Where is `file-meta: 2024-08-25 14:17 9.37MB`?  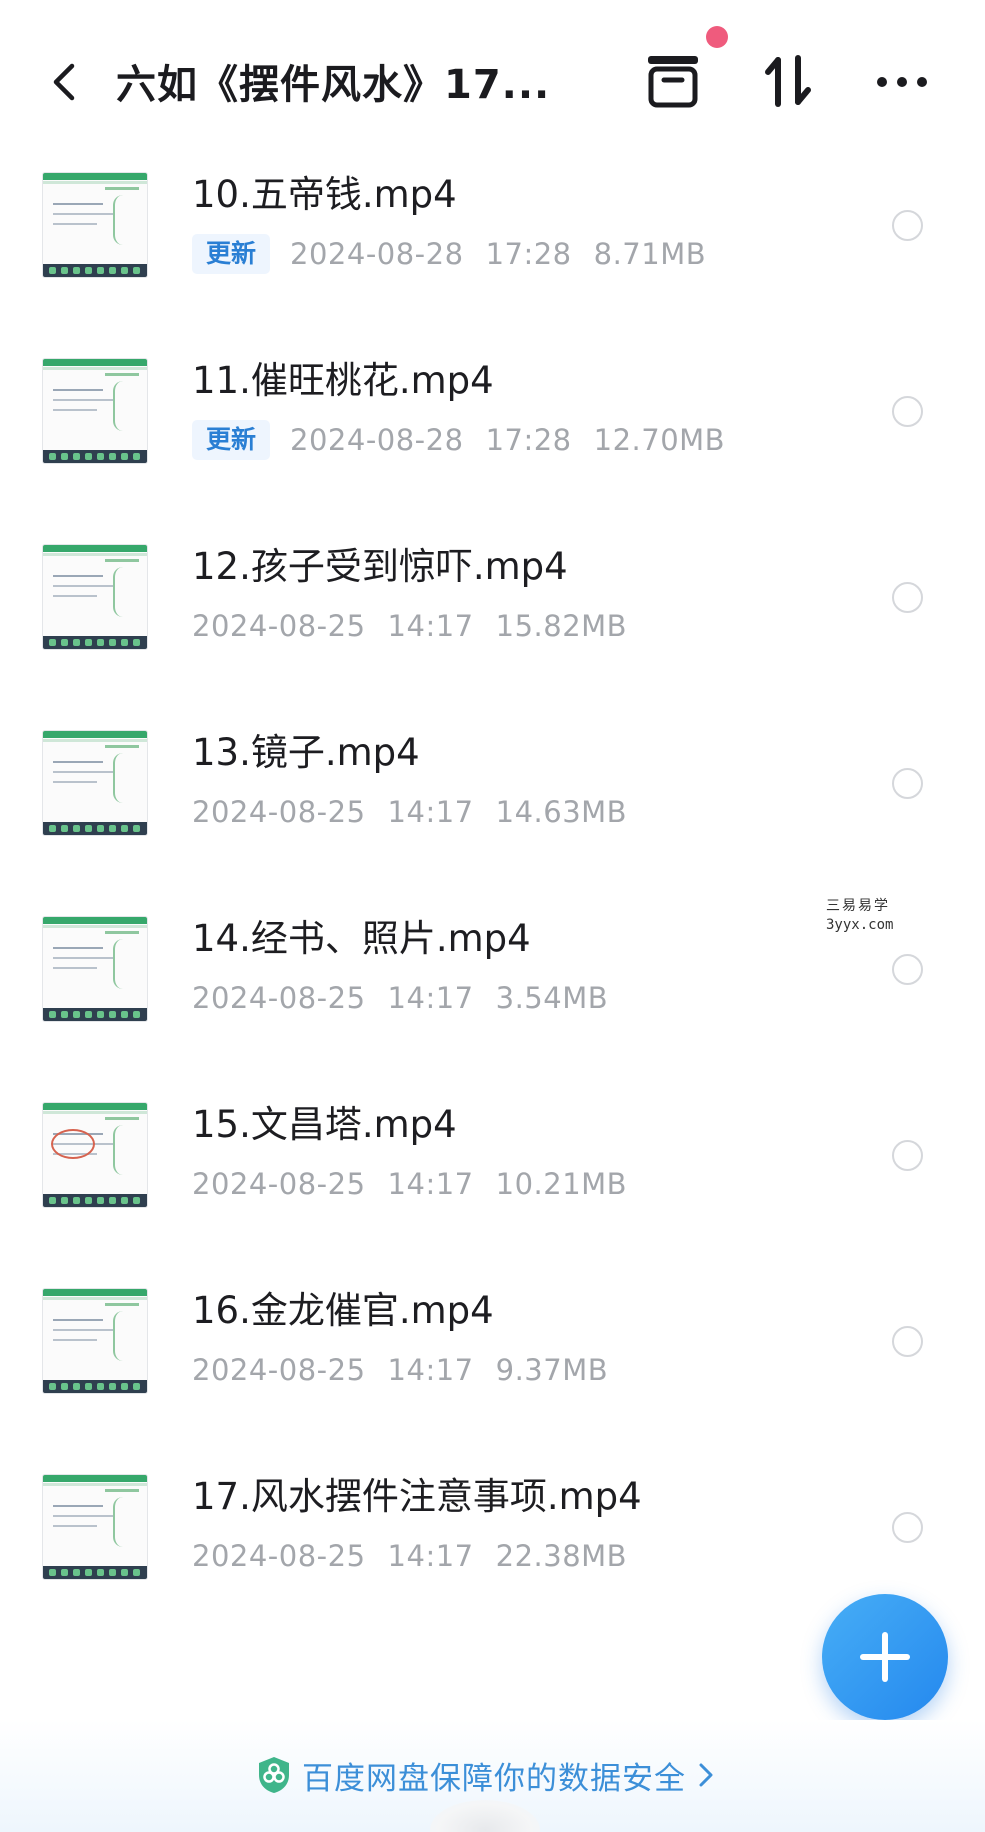
file-meta: 2024-08-25 14:17 9.37MB is located at coordinates (411, 1370).